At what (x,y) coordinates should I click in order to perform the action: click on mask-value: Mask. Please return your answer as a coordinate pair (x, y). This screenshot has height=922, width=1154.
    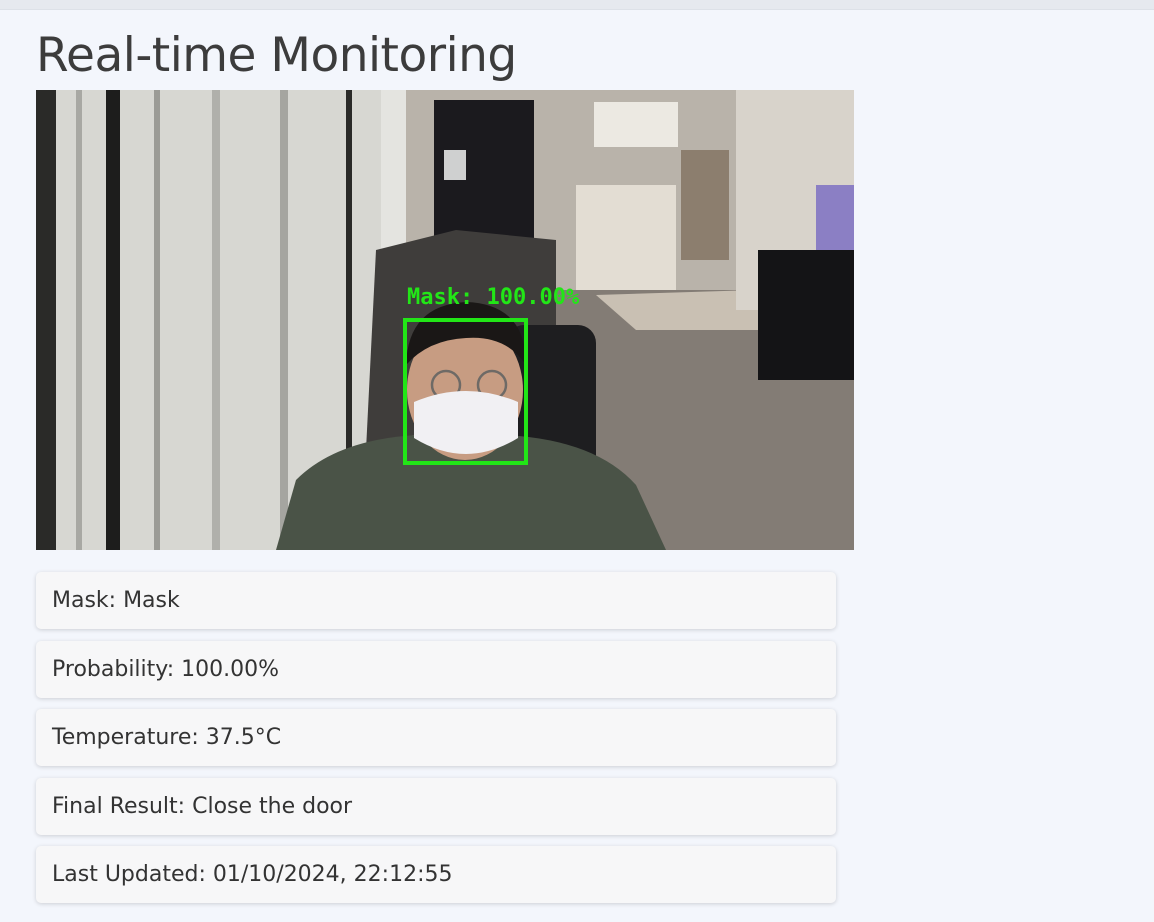
    Looking at the image, I should click on (151, 600).